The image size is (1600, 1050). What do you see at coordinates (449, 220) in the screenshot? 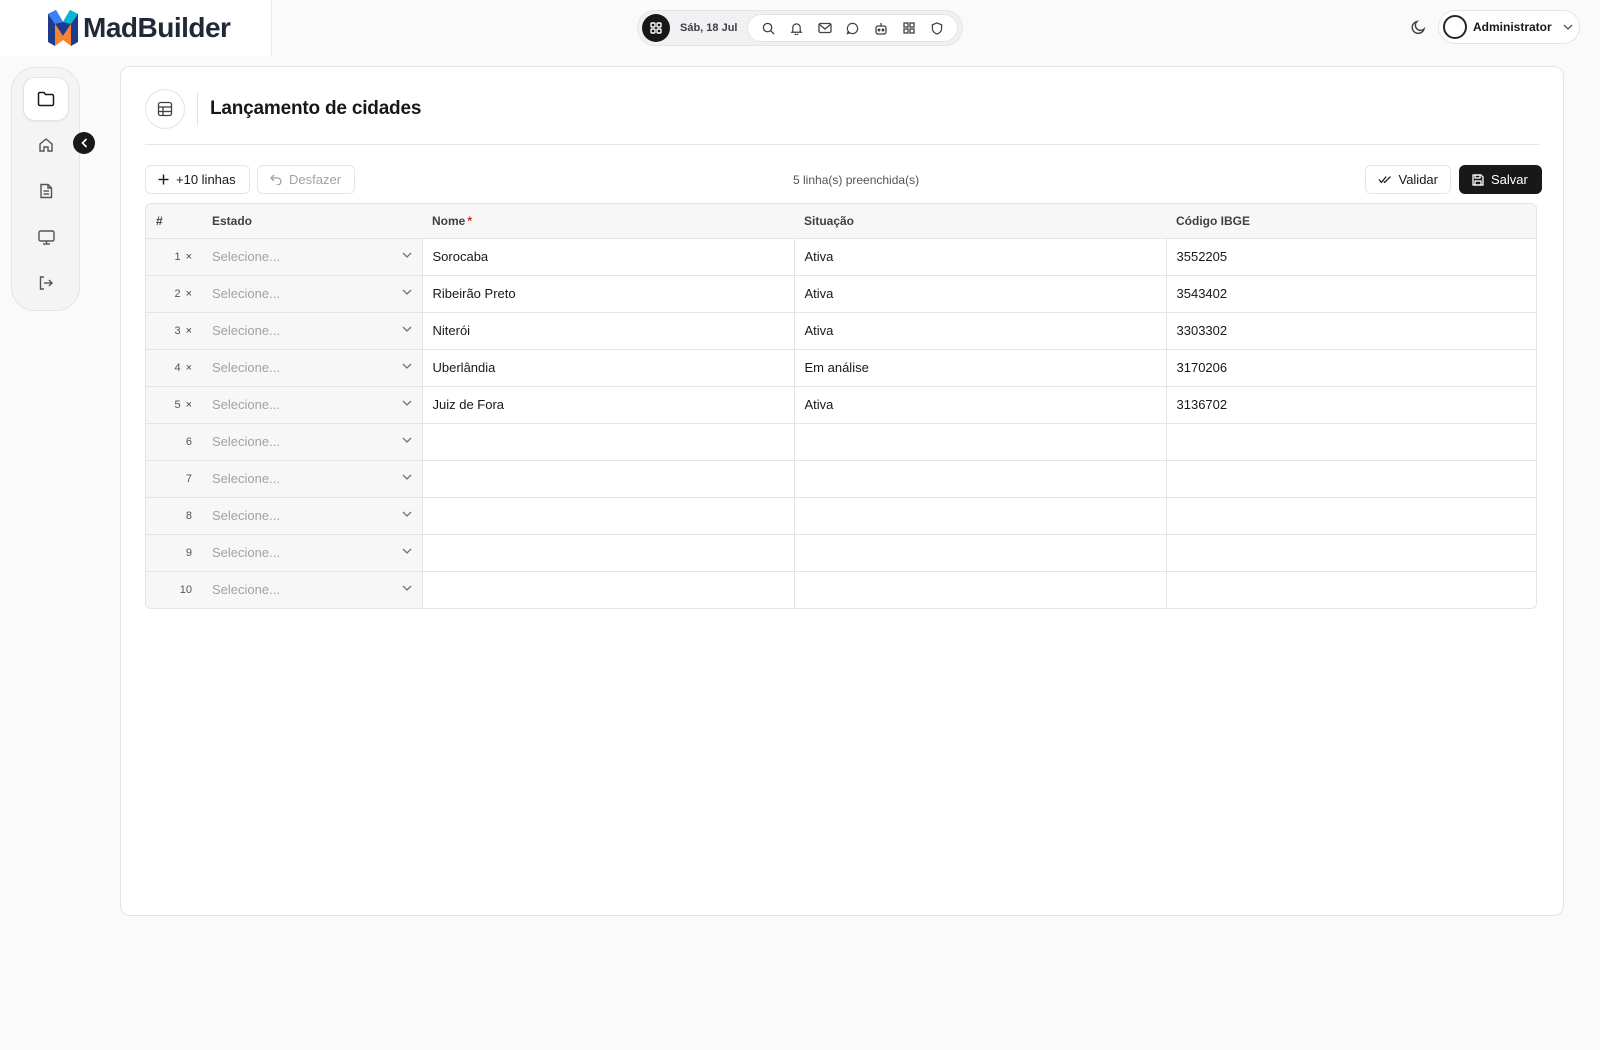
I see `column-header-nome-label: Nome` at bounding box center [449, 220].